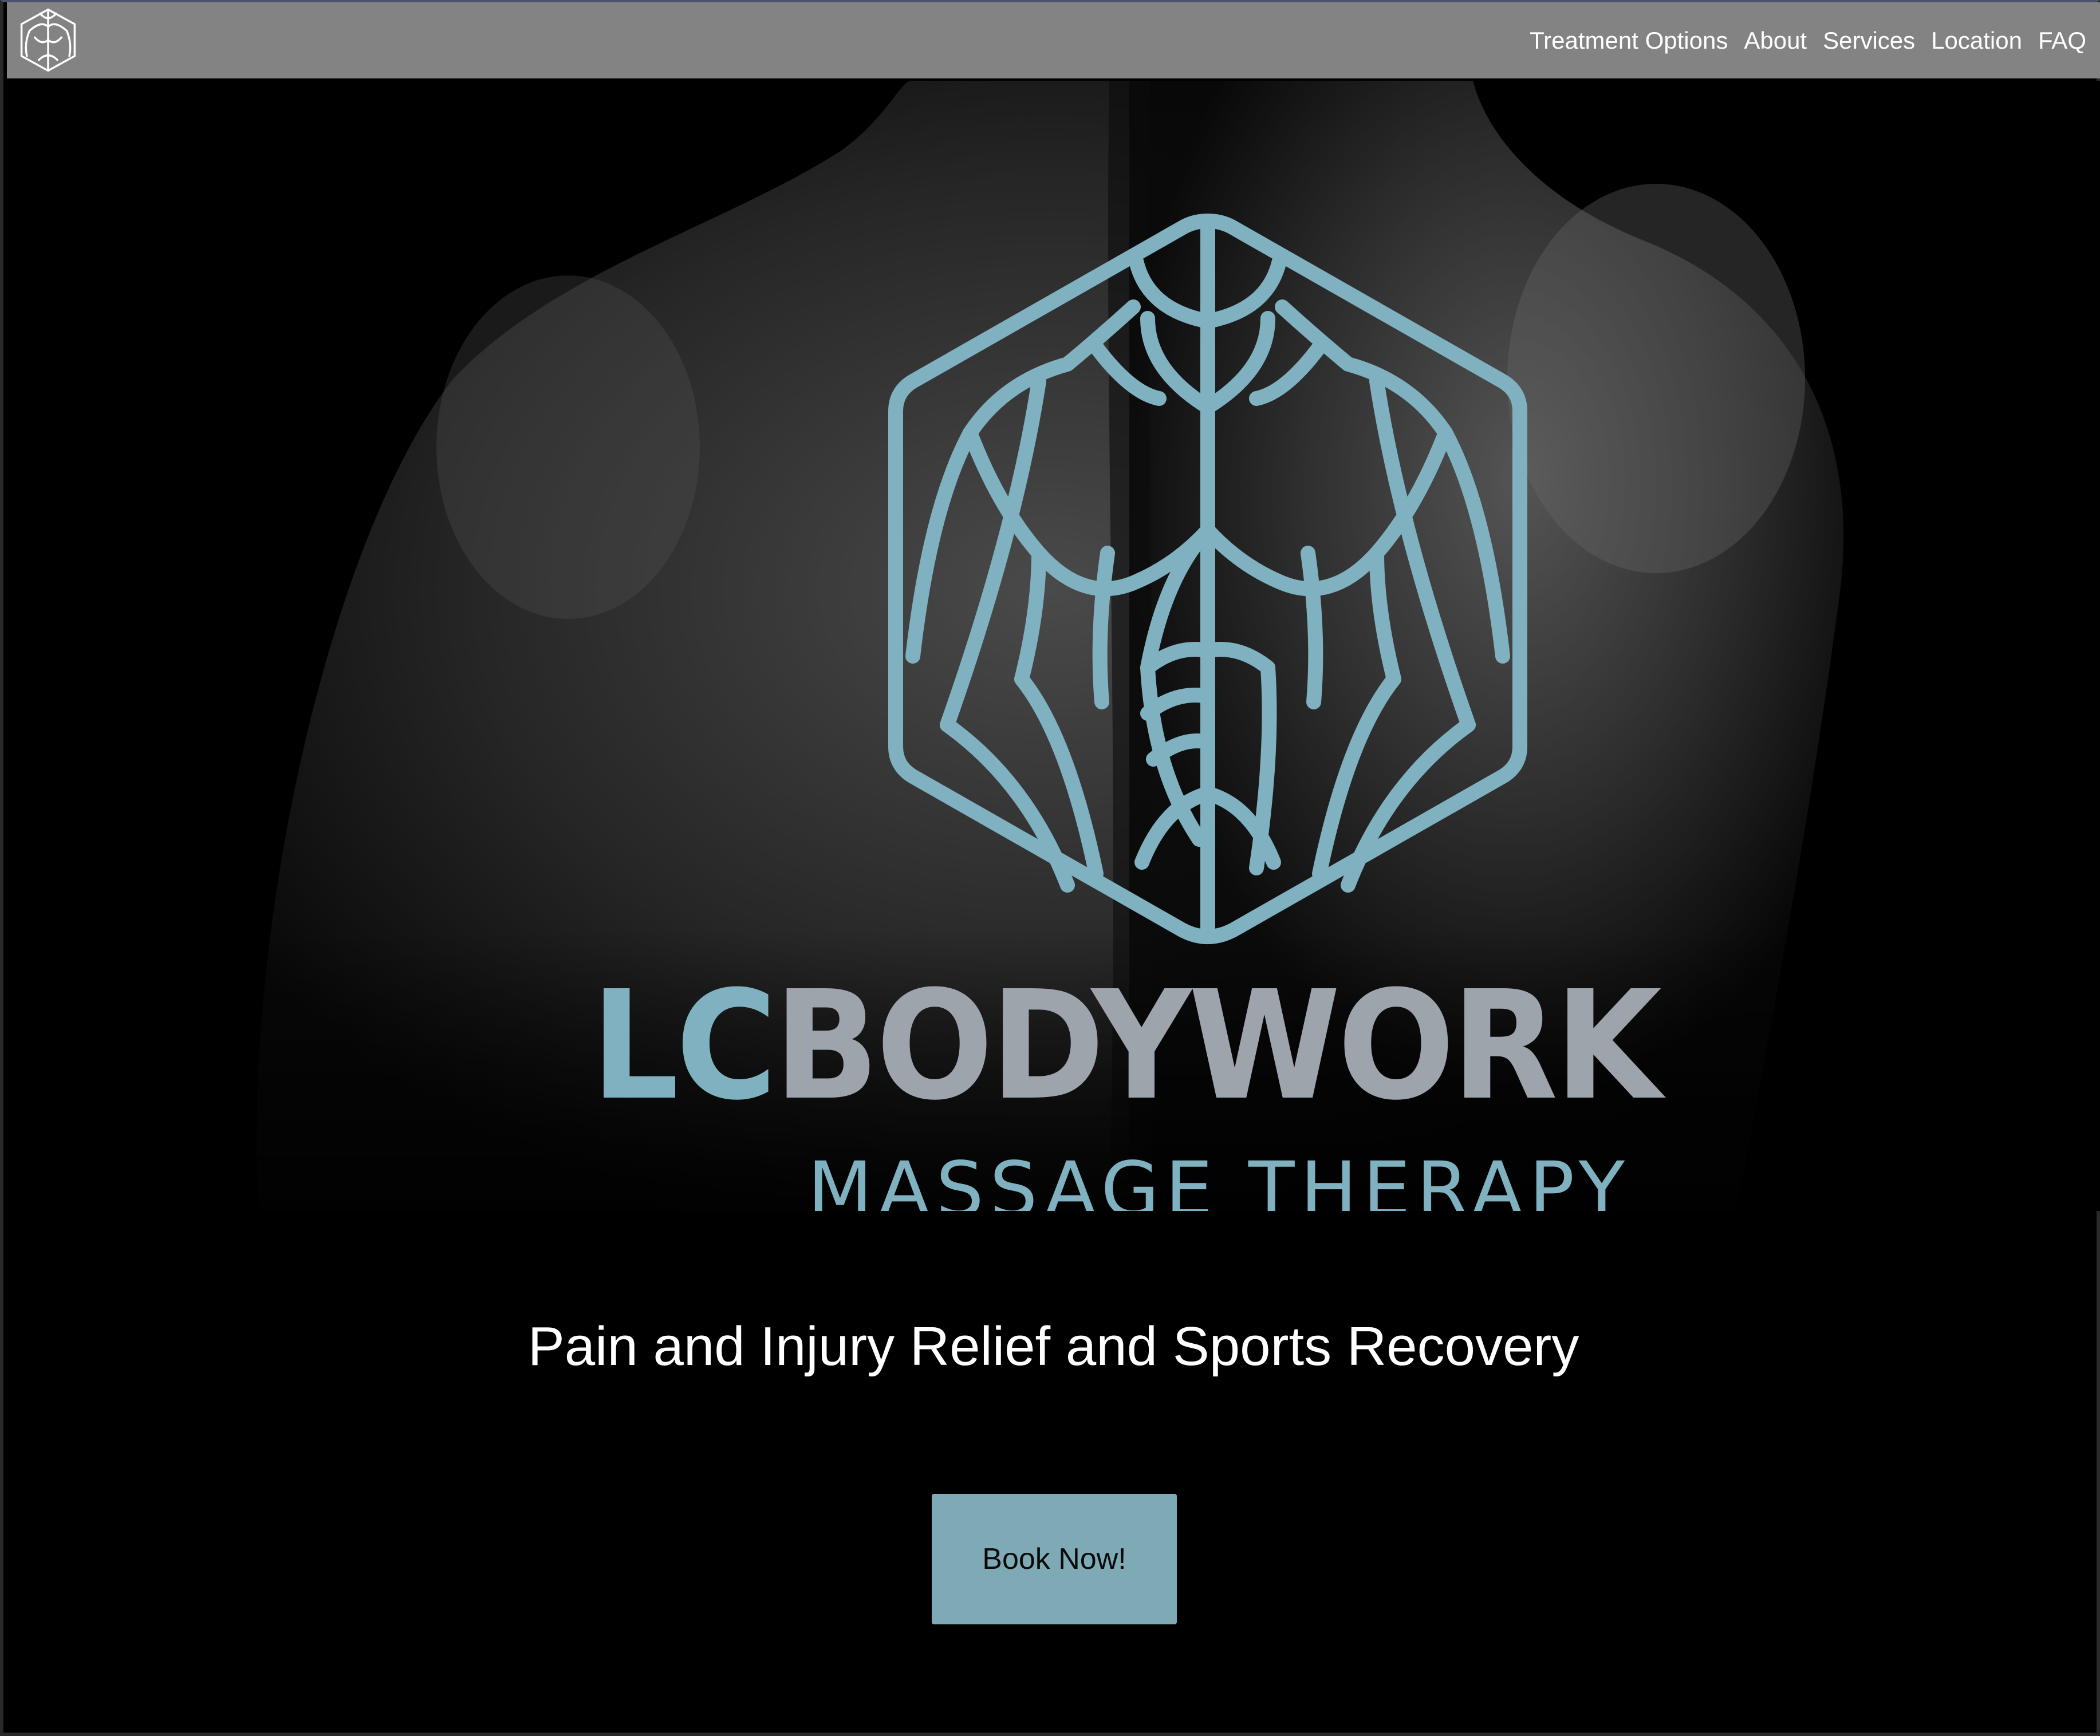  Describe the element at coordinates (1976, 40) in the screenshot. I see `nav-link-location: Location` at that location.